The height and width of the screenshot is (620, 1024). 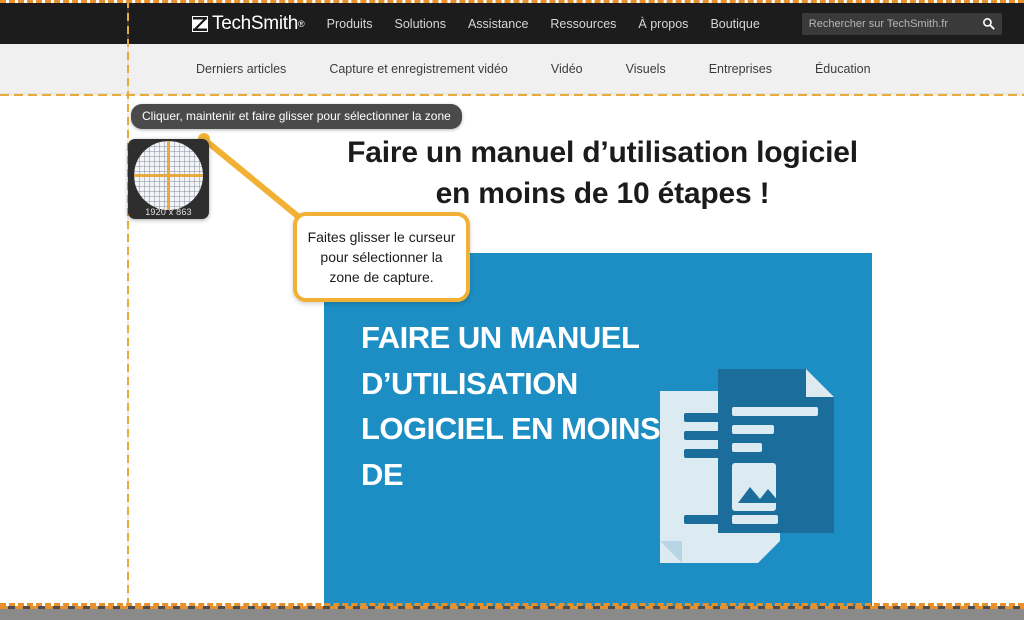 I want to click on search-input, so click(x=888, y=23).